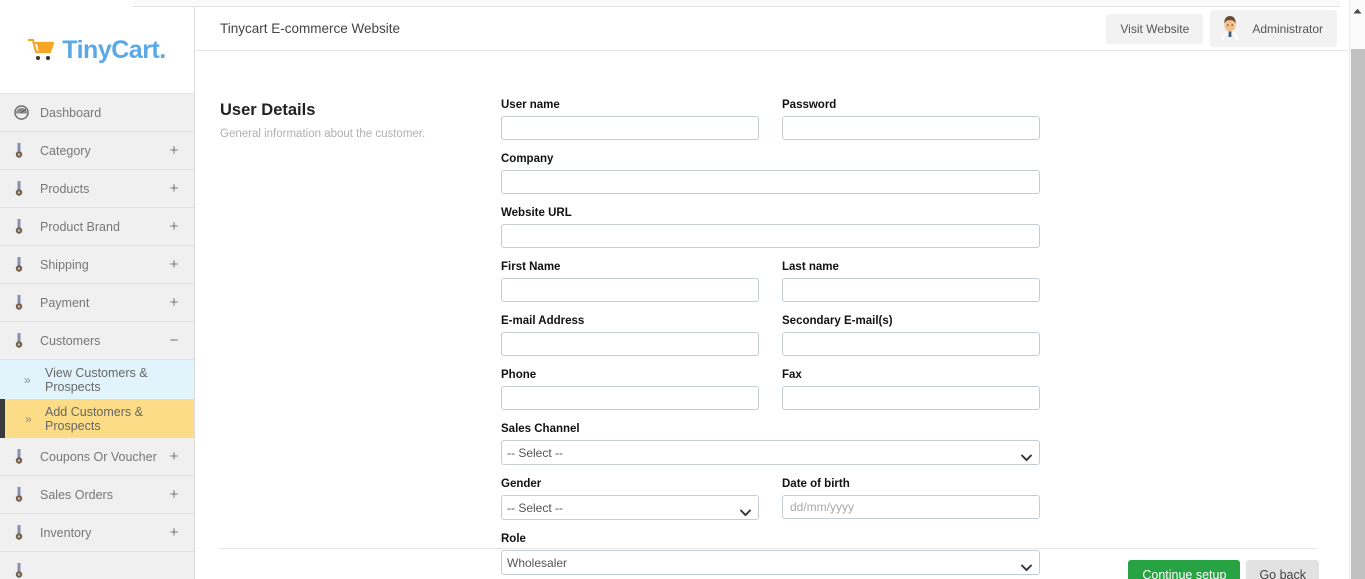 Image resolution: width=1365 pixels, height=579 pixels. What do you see at coordinates (97, 379) in the screenshot?
I see `sidebar-item-view-customers: » View Customers & Prospects` at bounding box center [97, 379].